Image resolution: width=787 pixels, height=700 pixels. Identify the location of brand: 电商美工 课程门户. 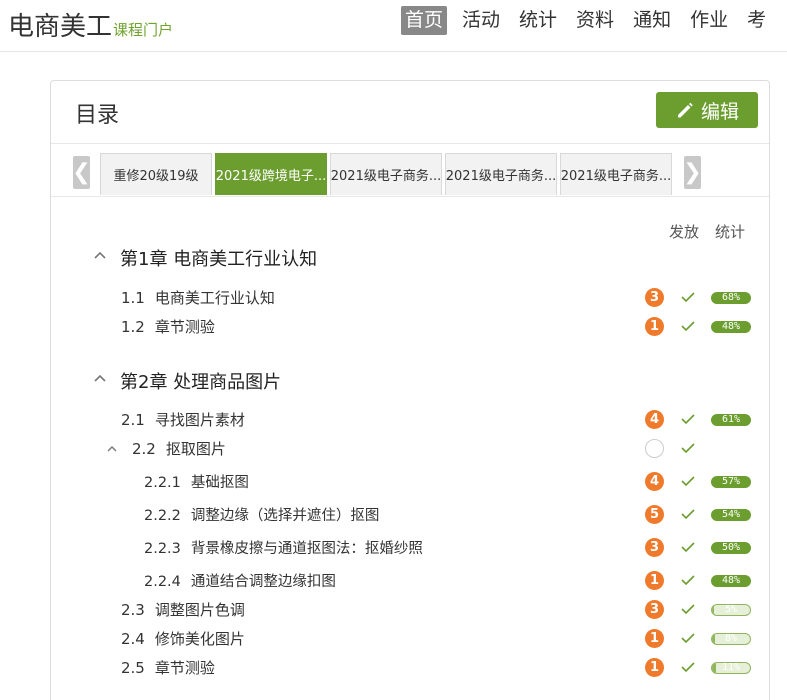
(90, 24).